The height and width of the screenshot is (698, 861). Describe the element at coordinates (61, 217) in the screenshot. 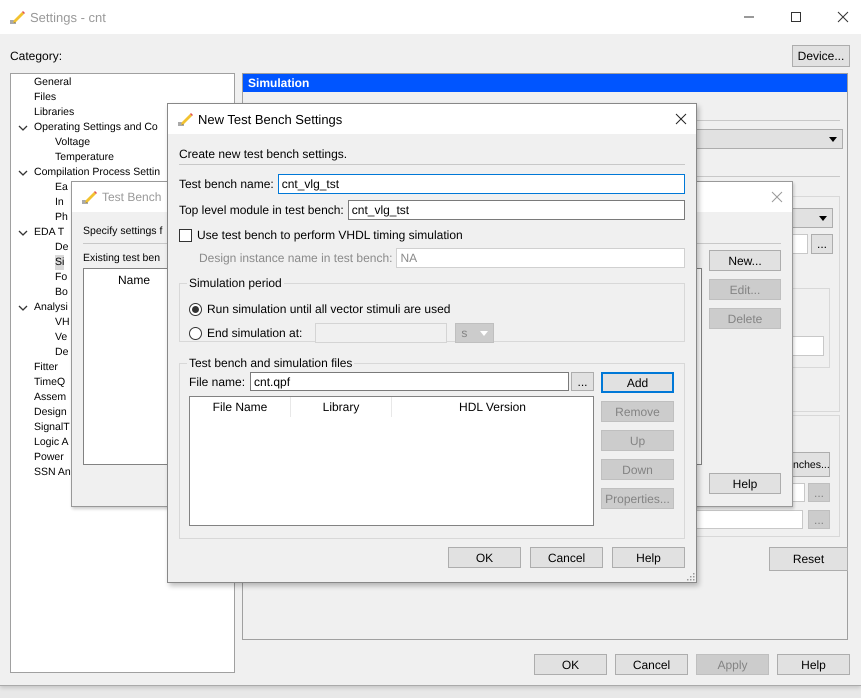

I see `tree-item: Ph` at that location.